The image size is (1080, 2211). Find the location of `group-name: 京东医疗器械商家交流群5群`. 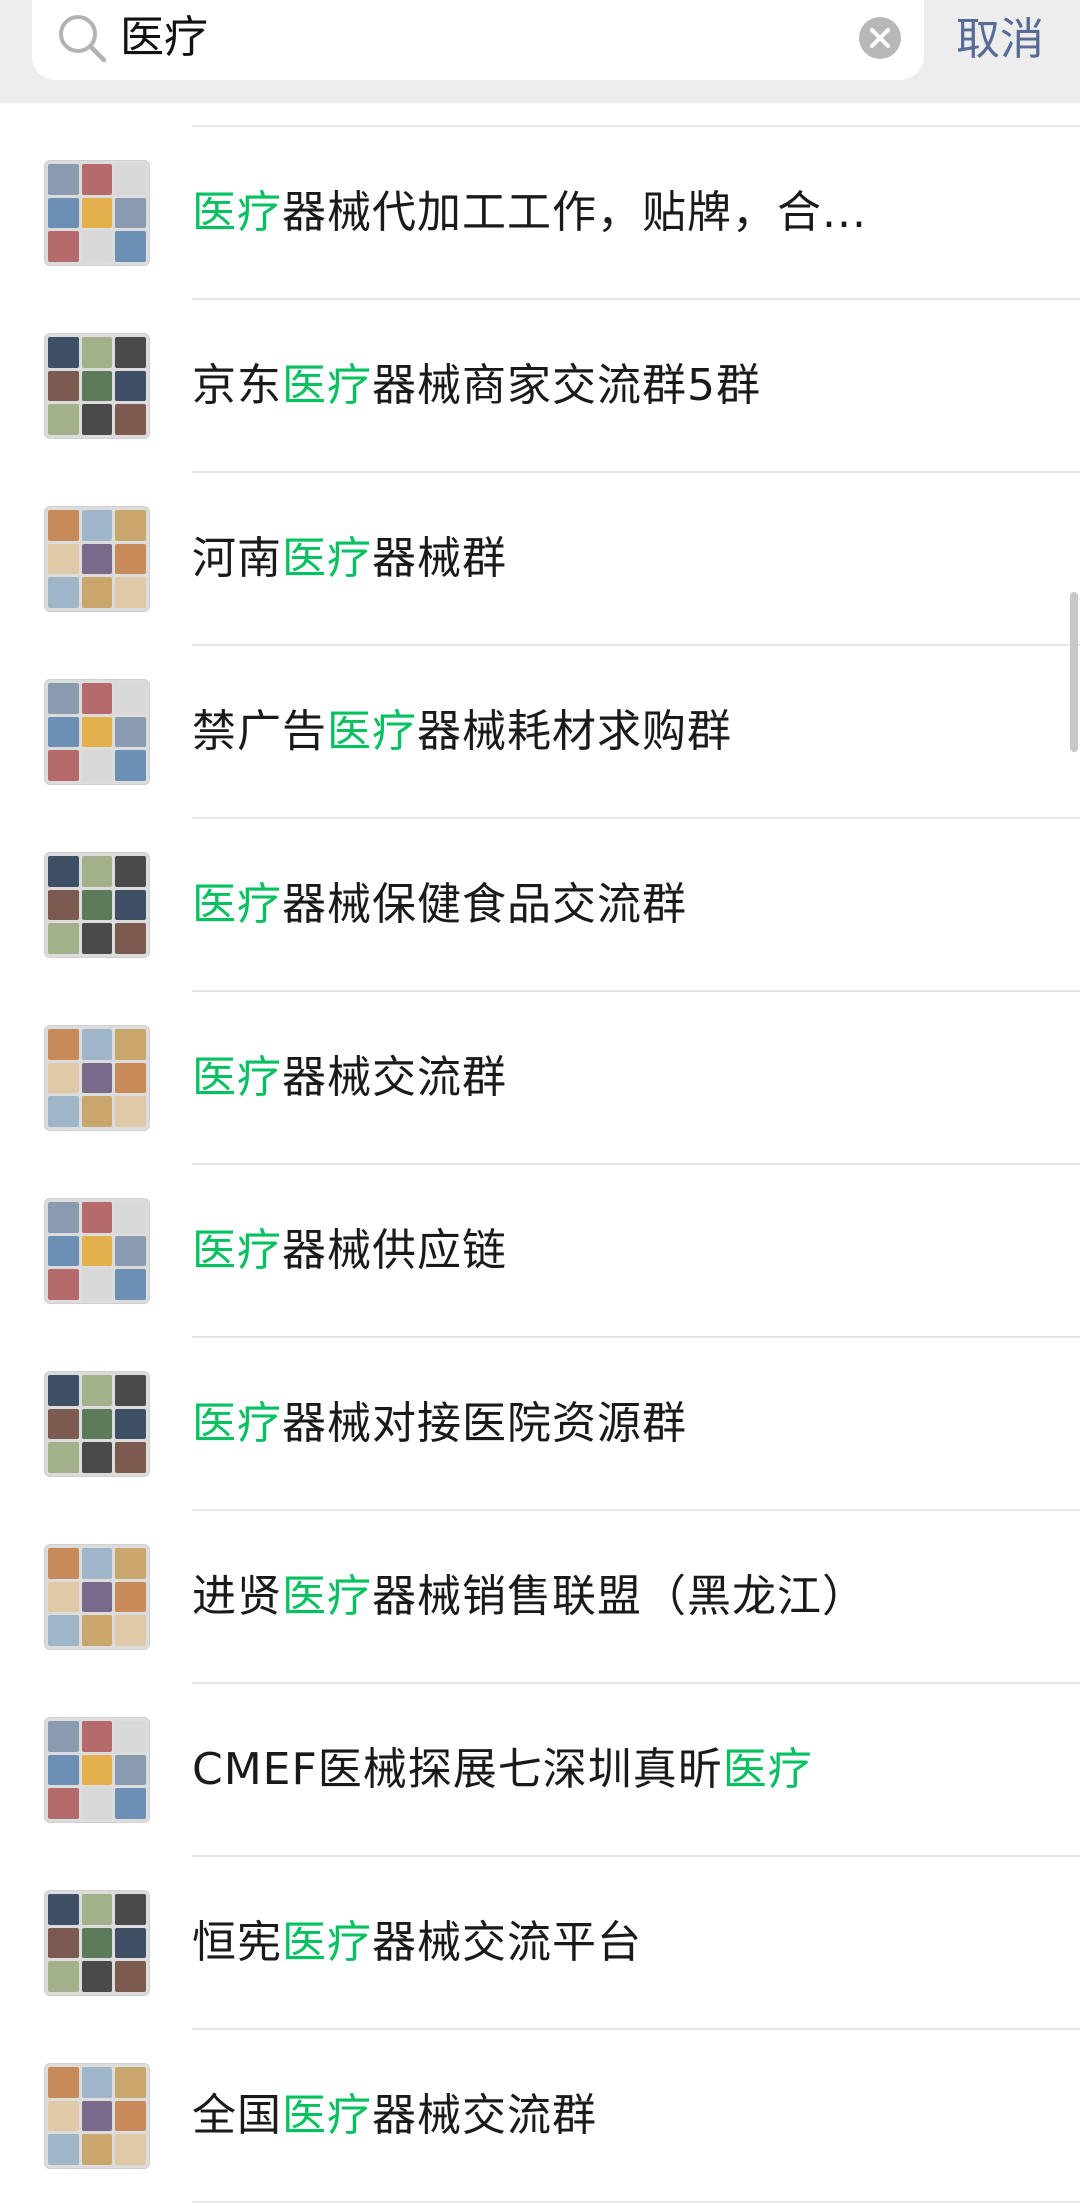

group-name: 京东医疗器械商家交流群5群 is located at coordinates (476, 386).